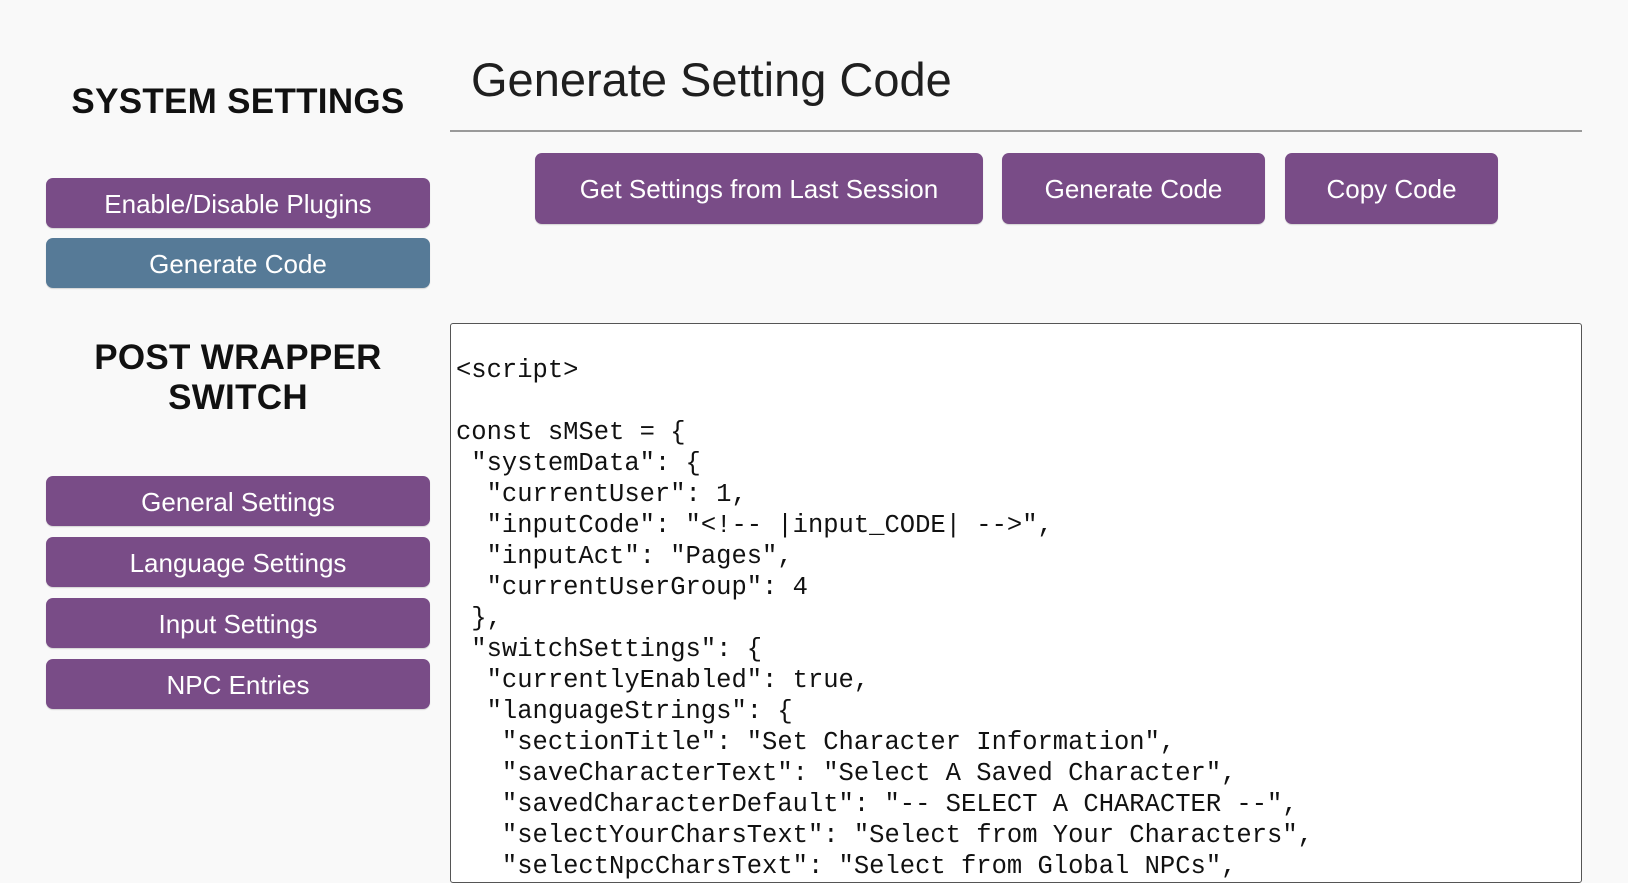  What do you see at coordinates (238, 501) in the screenshot?
I see `sidebar-item-general-settings: General Settings` at bounding box center [238, 501].